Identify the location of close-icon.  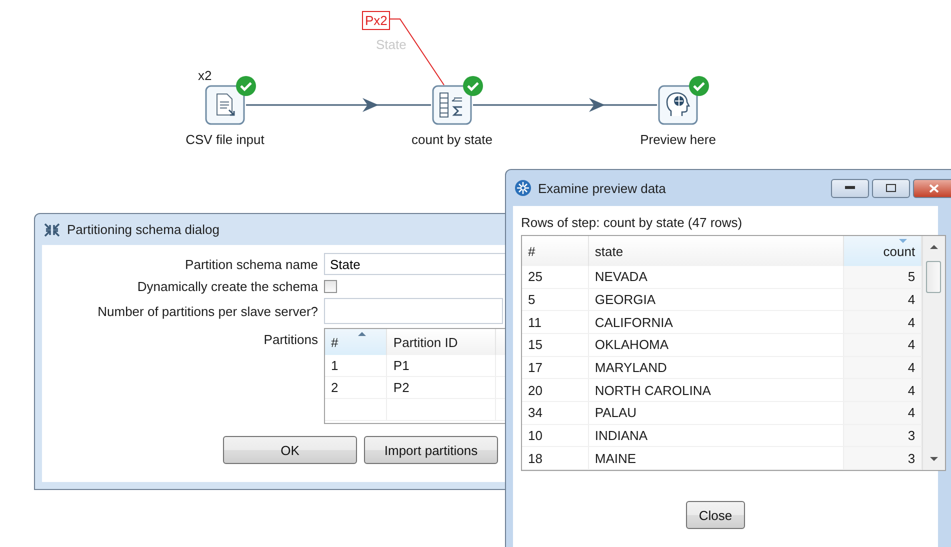
(934, 188).